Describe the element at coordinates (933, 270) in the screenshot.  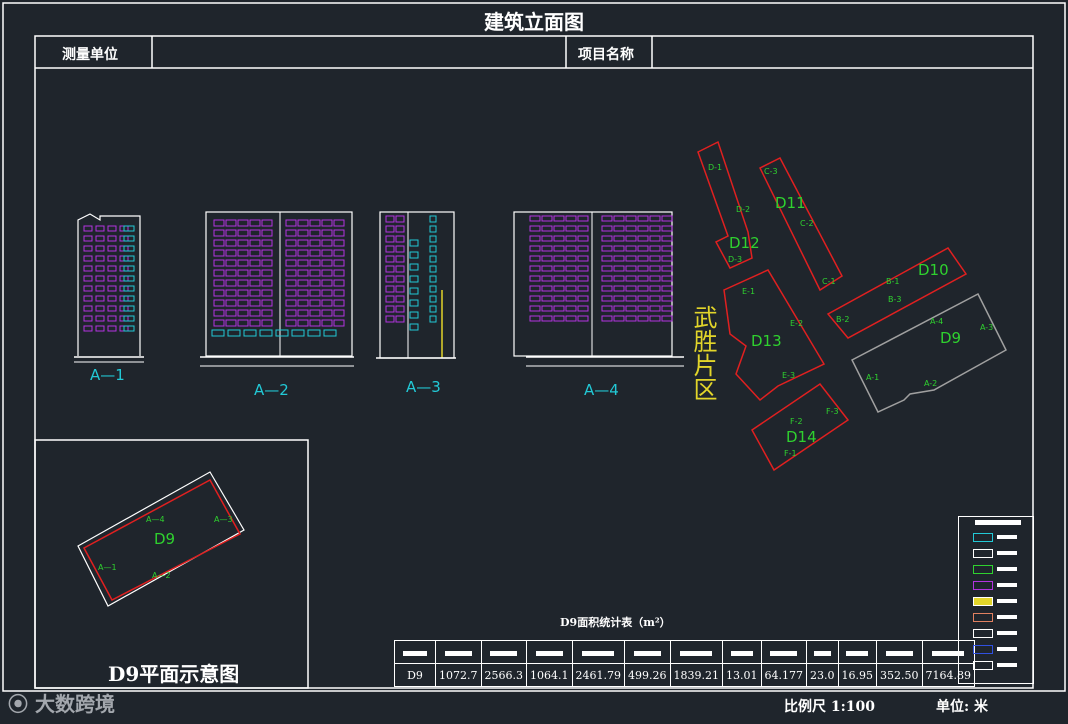
I see `building-label-d10: D10` at that location.